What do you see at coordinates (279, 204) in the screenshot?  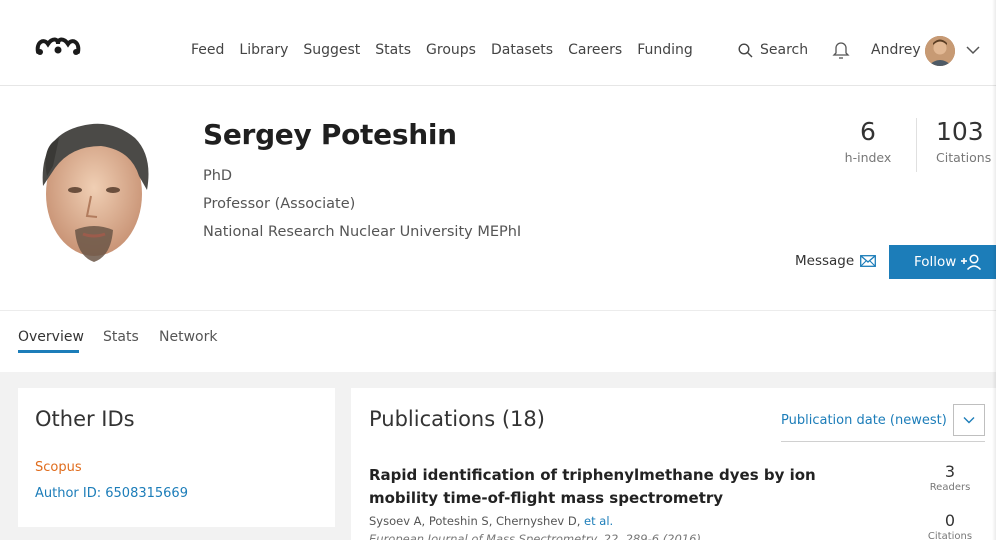 I see `profile-position: Professor (Associate)` at bounding box center [279, 204].